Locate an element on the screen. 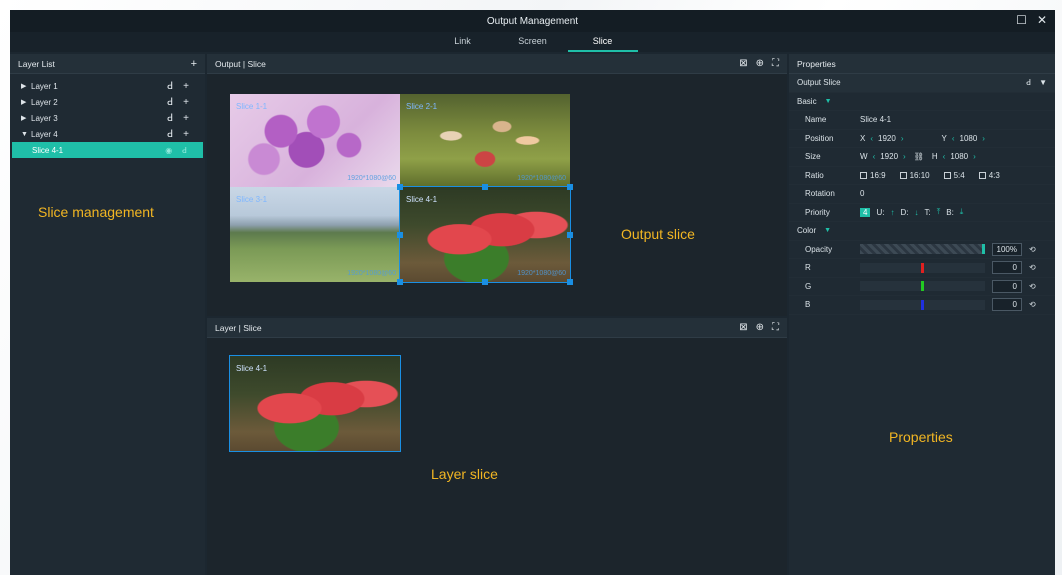 Image resolution: width=1062 pixels, height=575 pixels. tab-slice: Slice is located at coordinates (602, 42).